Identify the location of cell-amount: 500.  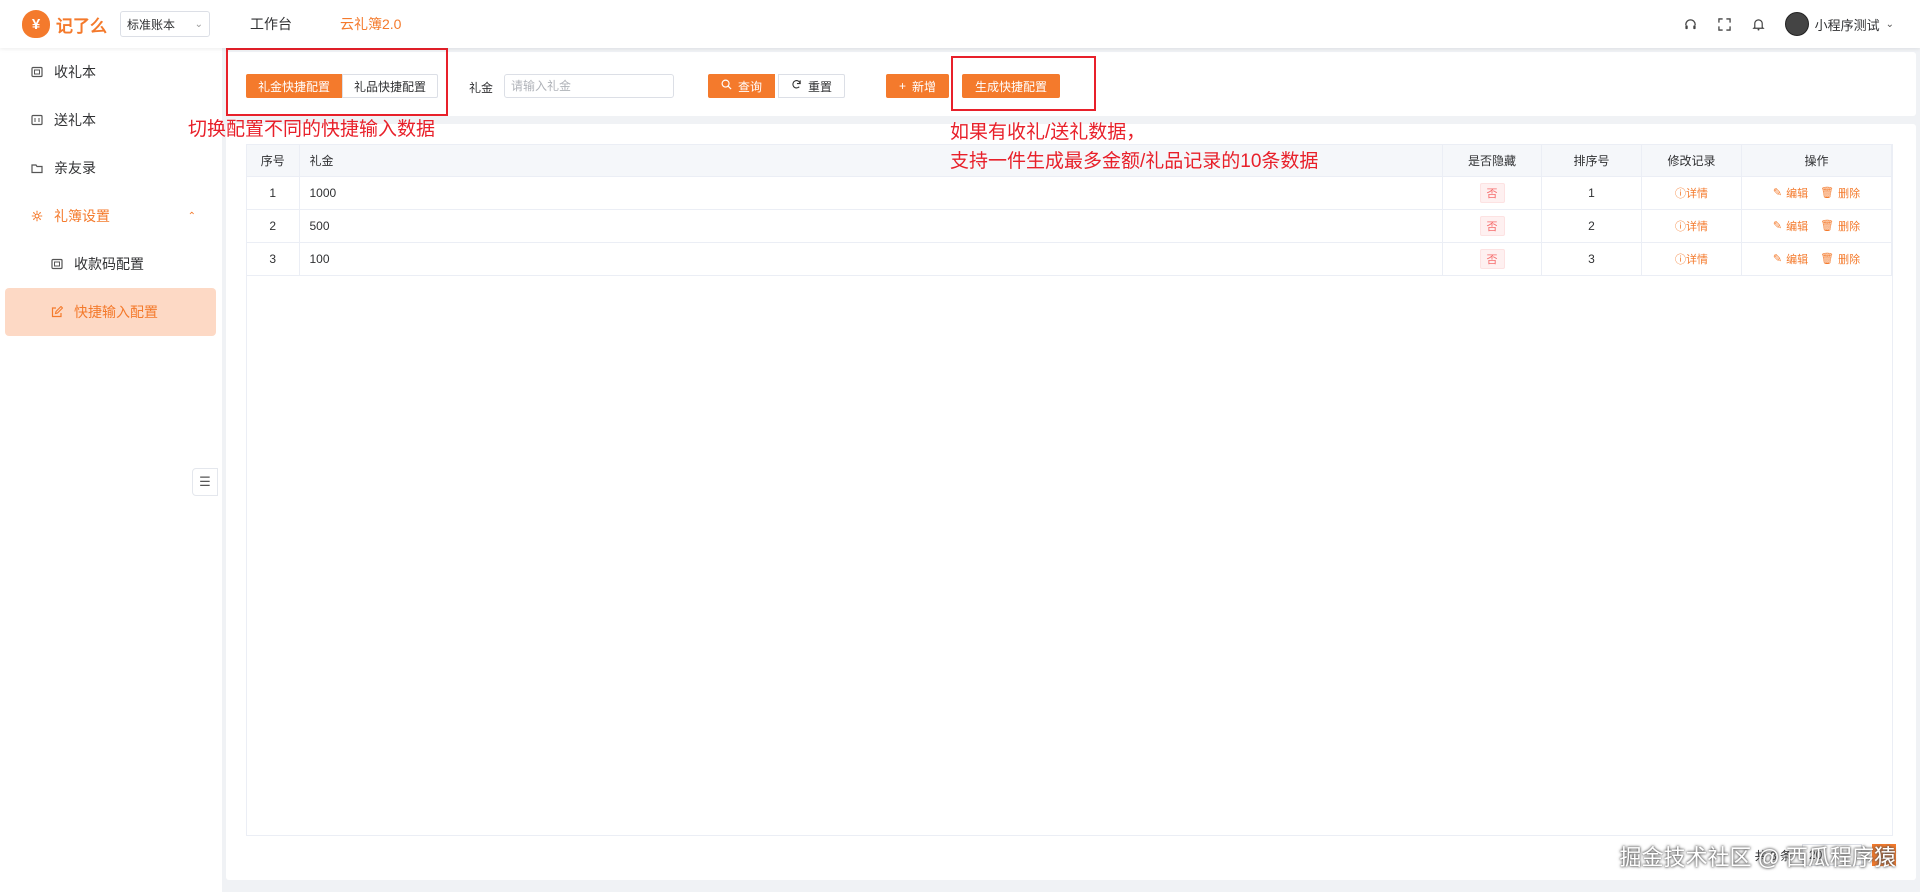
(871, 226).